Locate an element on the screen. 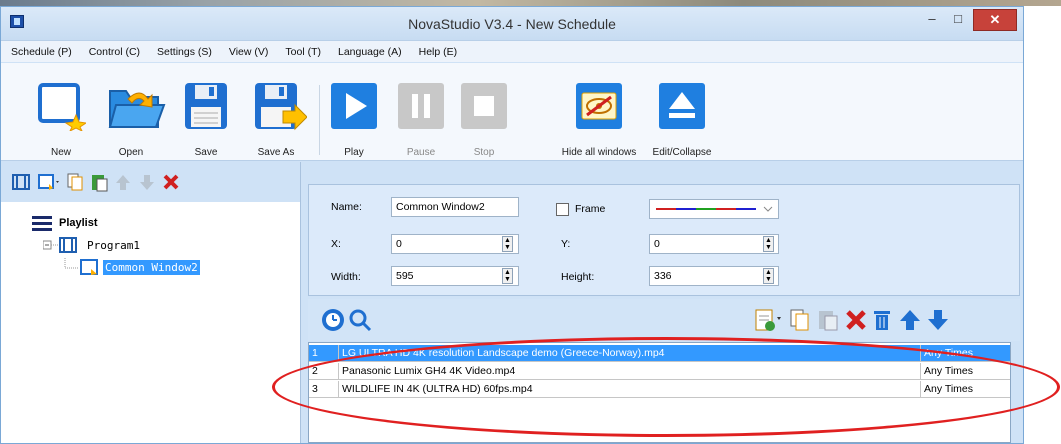 The width and height of the screenshot is (1061, 444). move-media-down-icon is located at coordinates (938, 320).